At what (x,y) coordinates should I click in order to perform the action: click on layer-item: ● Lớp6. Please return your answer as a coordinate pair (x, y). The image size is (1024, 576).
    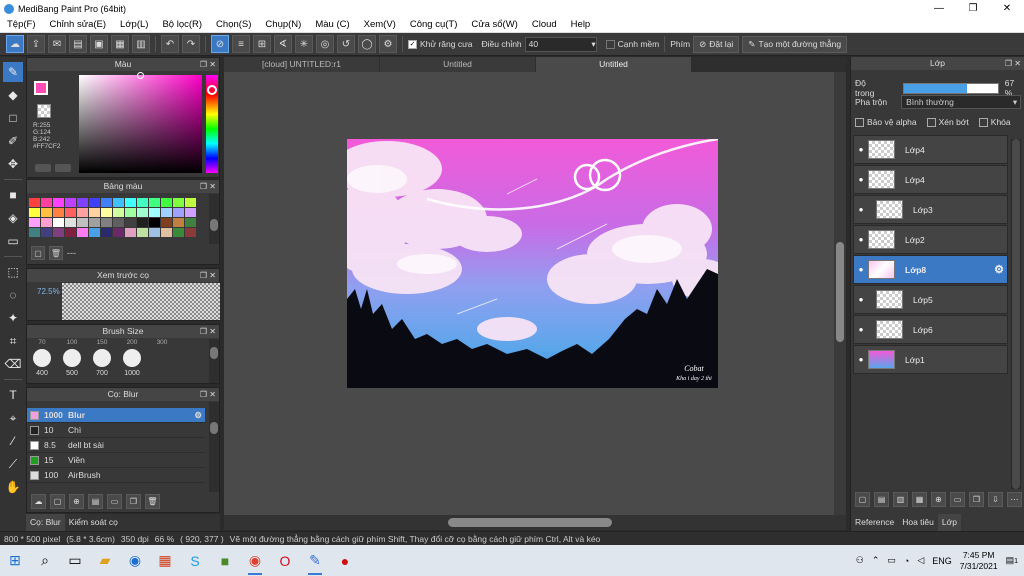
    Looking at the image, I should click on (930, 329).